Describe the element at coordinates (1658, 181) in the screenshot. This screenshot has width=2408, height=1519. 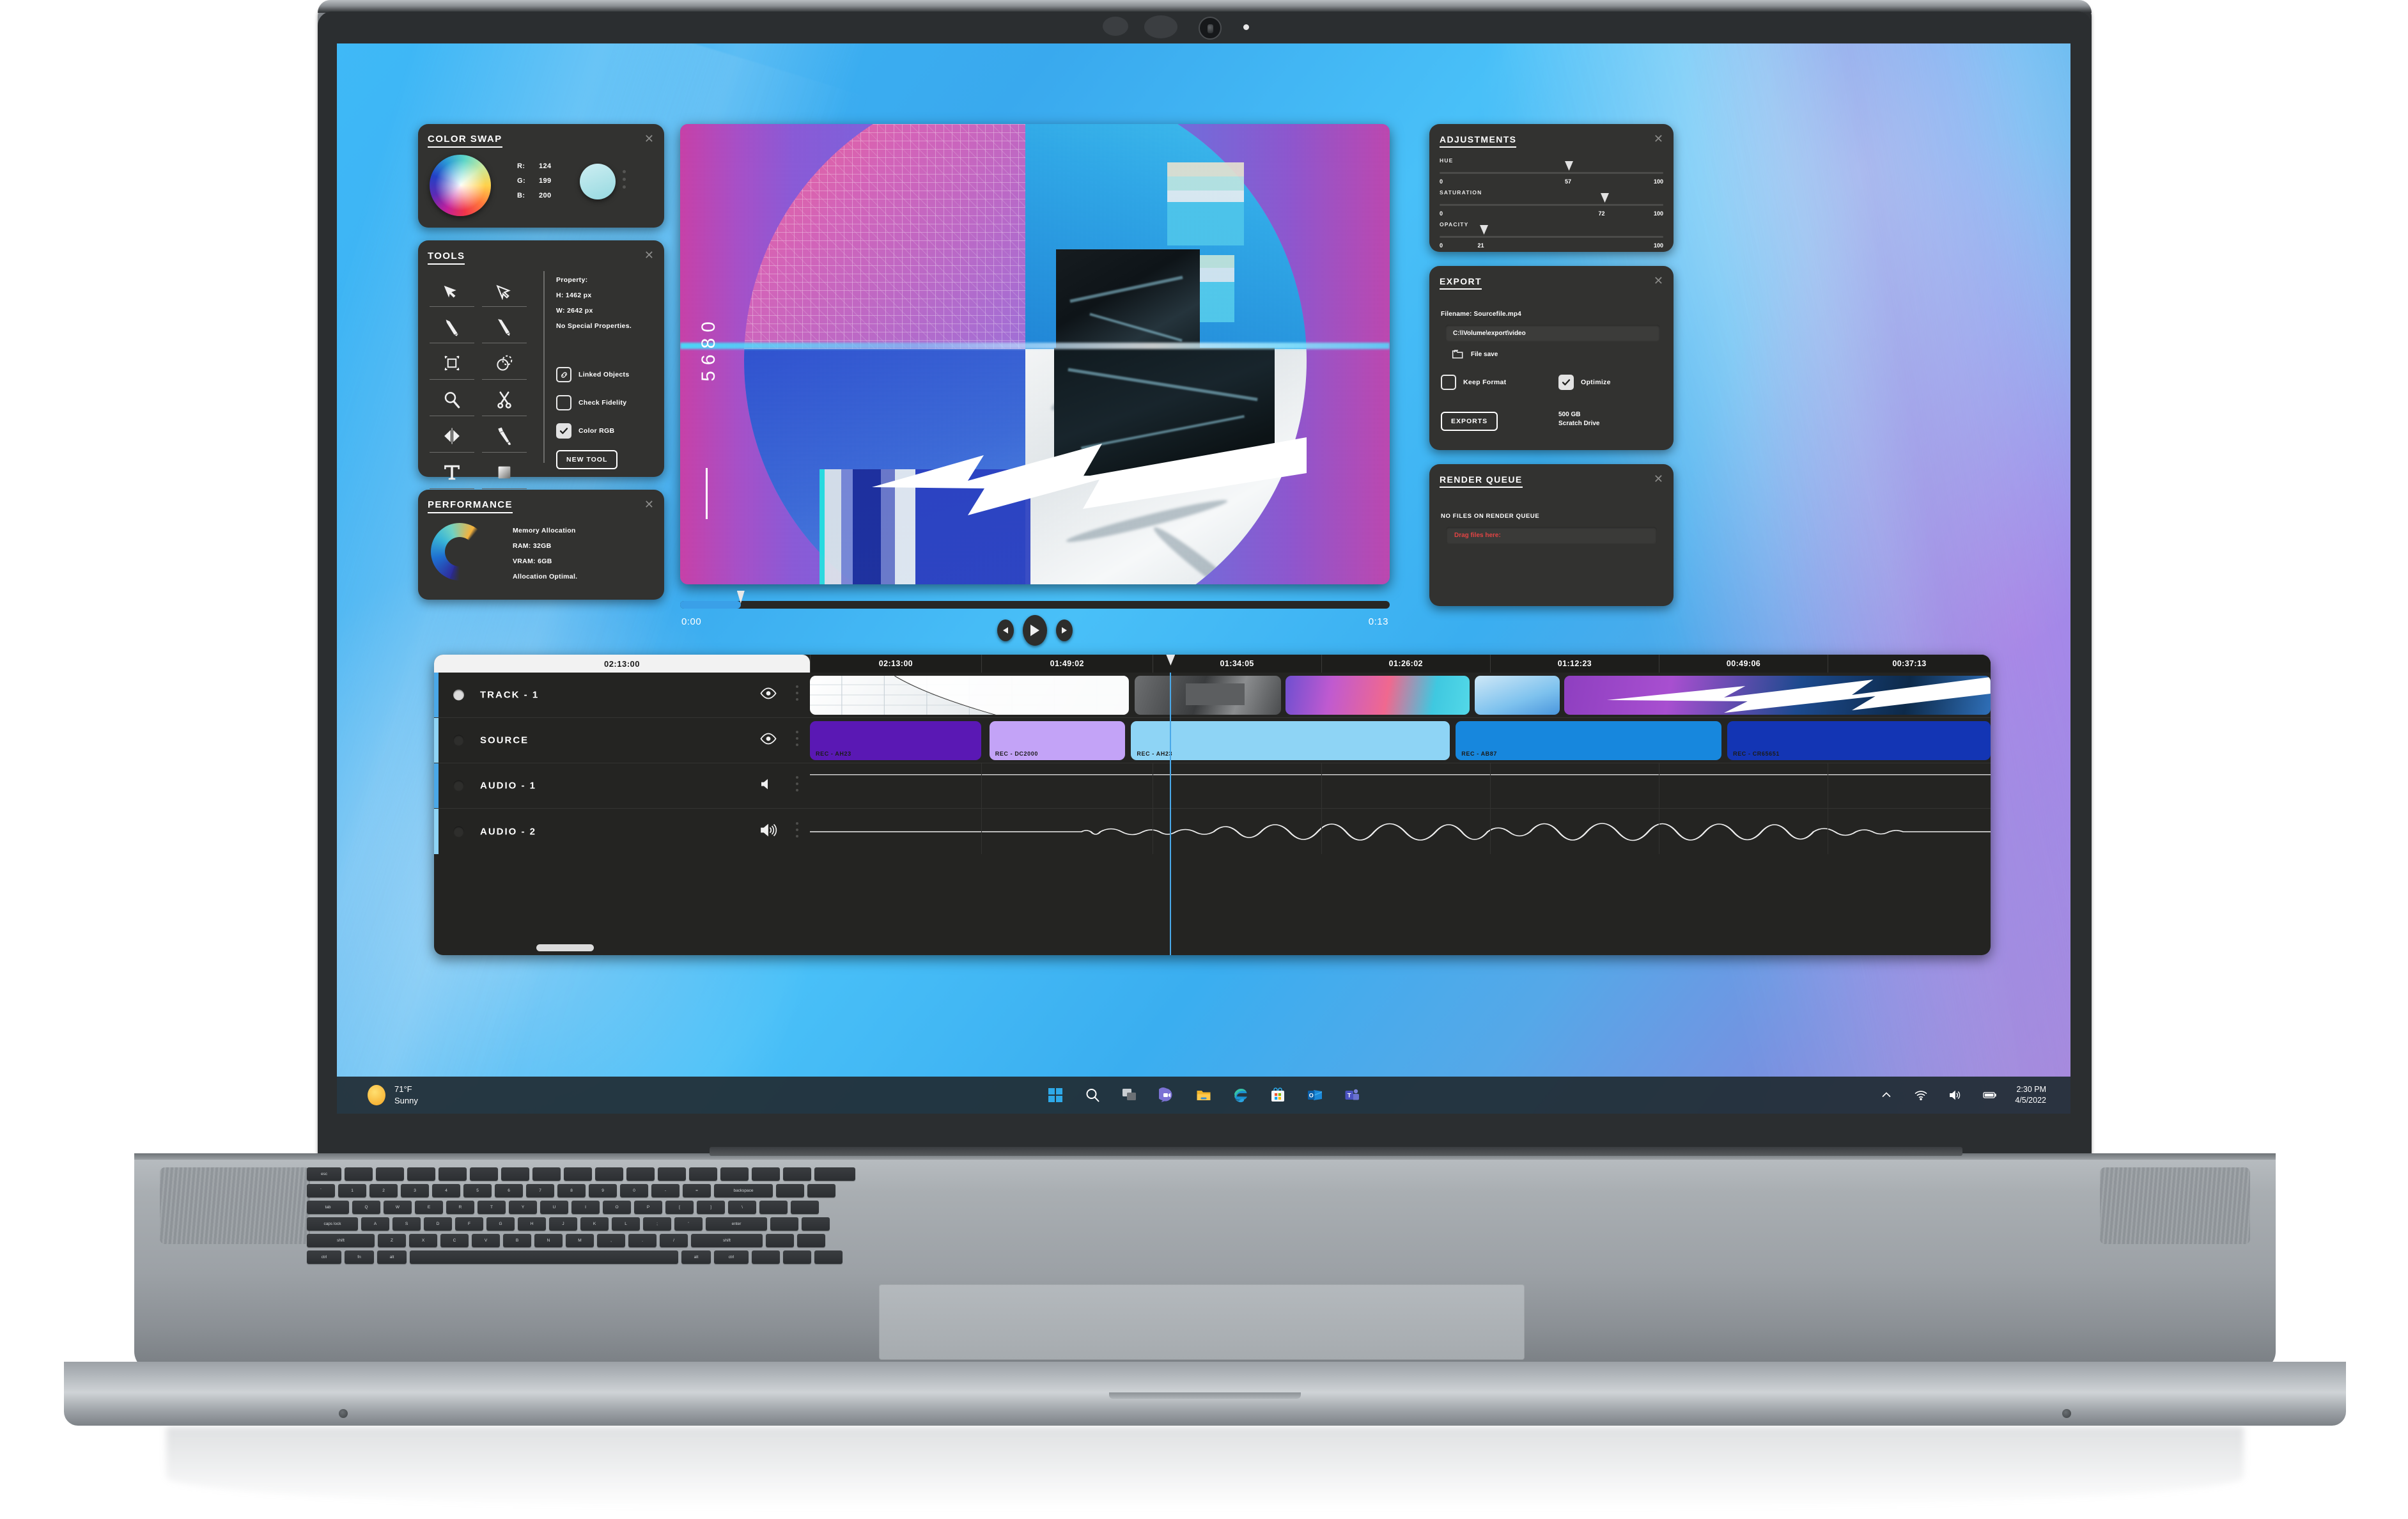
I see `hue-max: 100` at that location.